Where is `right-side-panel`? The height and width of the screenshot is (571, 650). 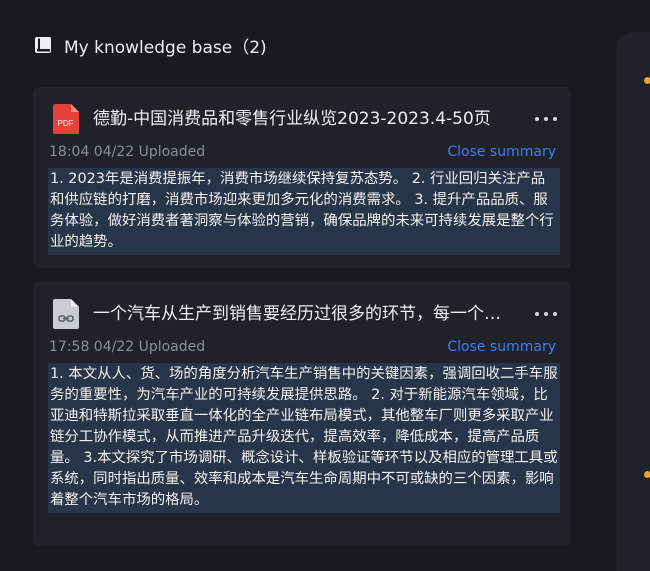 right-side-panel is located at coordinates (633, 301).